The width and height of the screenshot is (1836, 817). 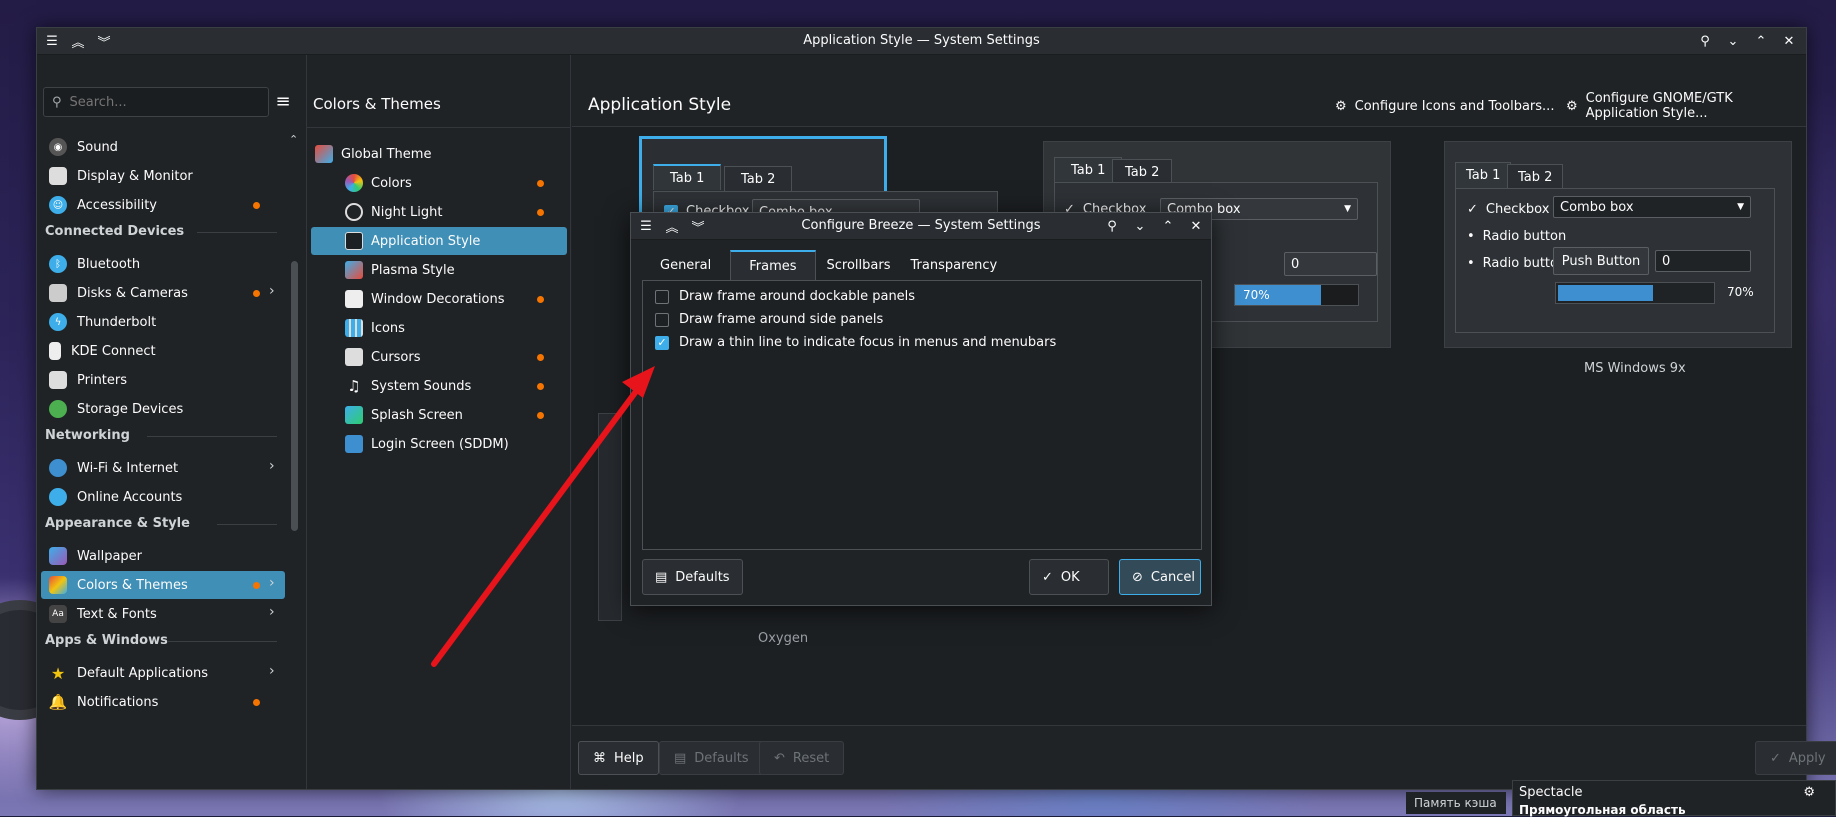 What do you see at coordinates (1602, 810) in the screenshot?
I see `spectacle-region-label: Прямоугольная область` at bounding box center [1602, 810].